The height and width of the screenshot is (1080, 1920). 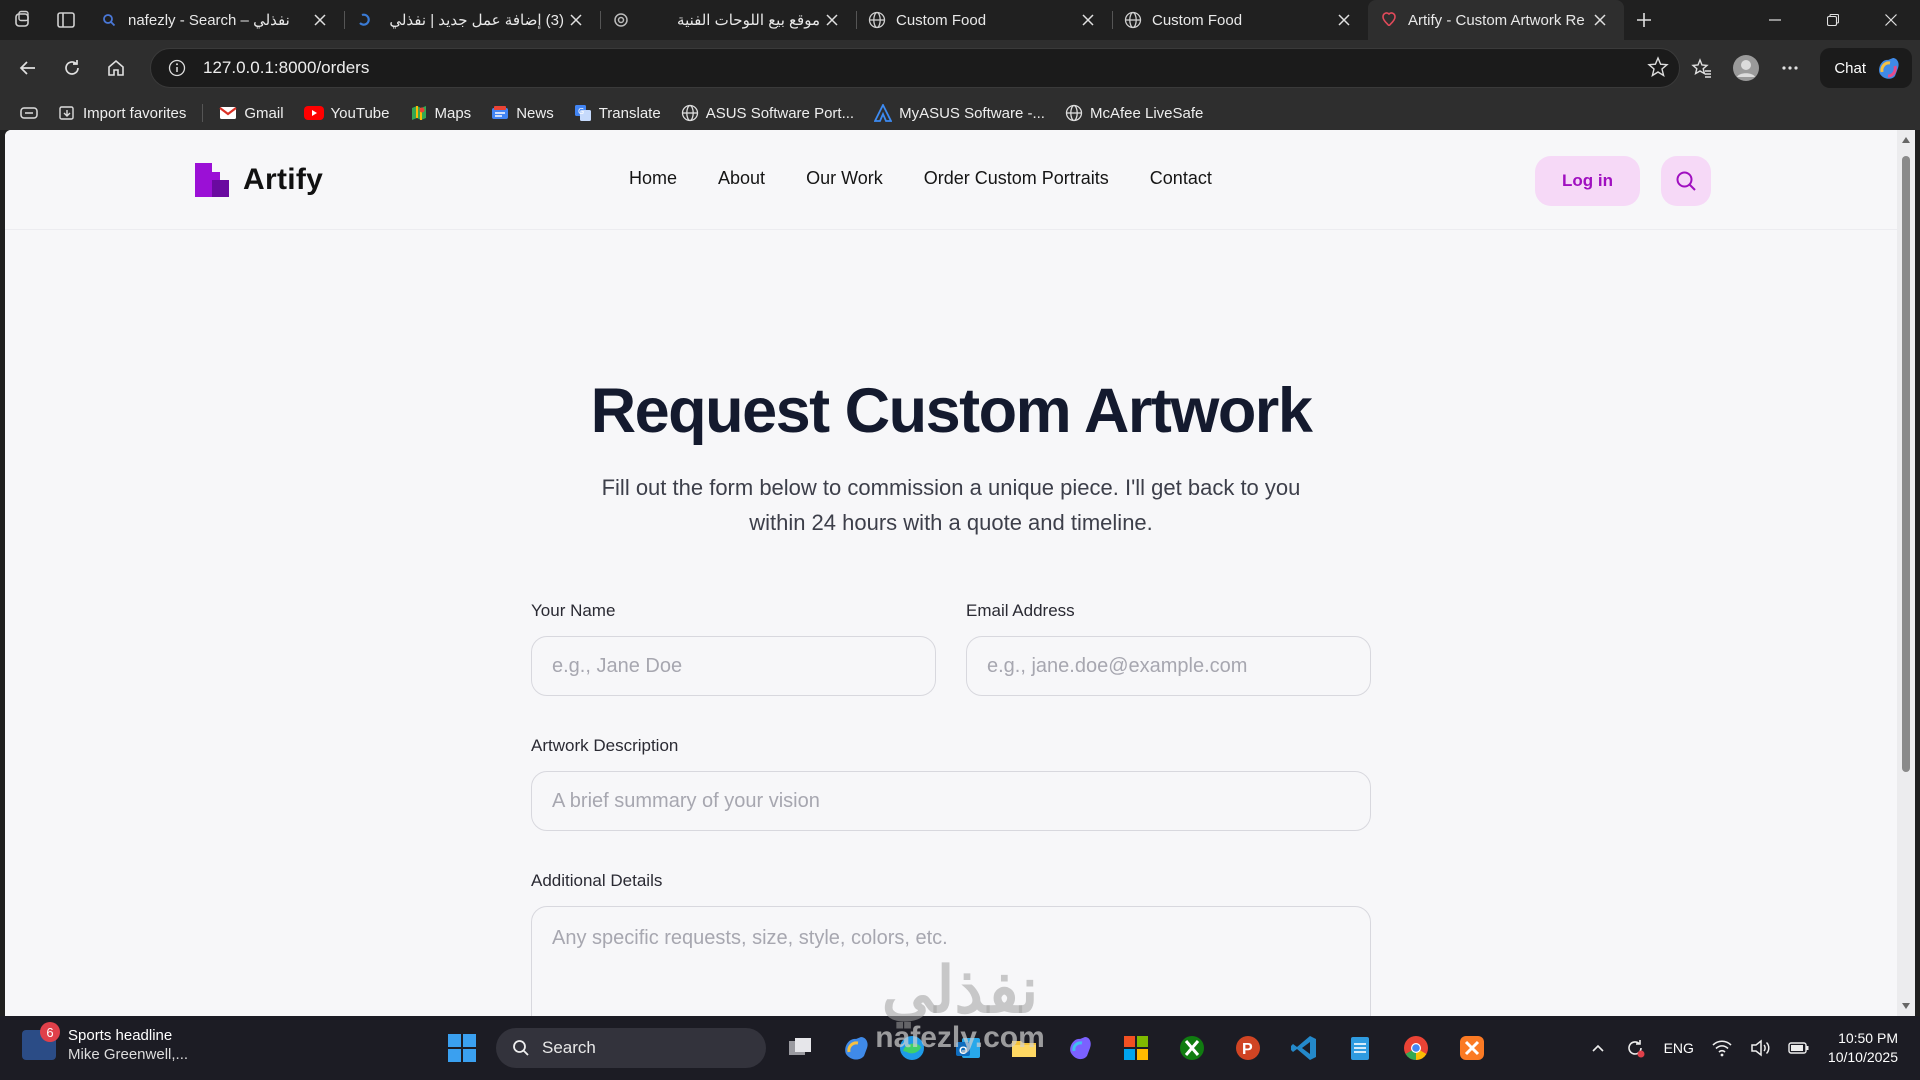 I want to click on system-tray: ENG 10:50 PM 10/10/2025, so click(x=1755, y=1048).